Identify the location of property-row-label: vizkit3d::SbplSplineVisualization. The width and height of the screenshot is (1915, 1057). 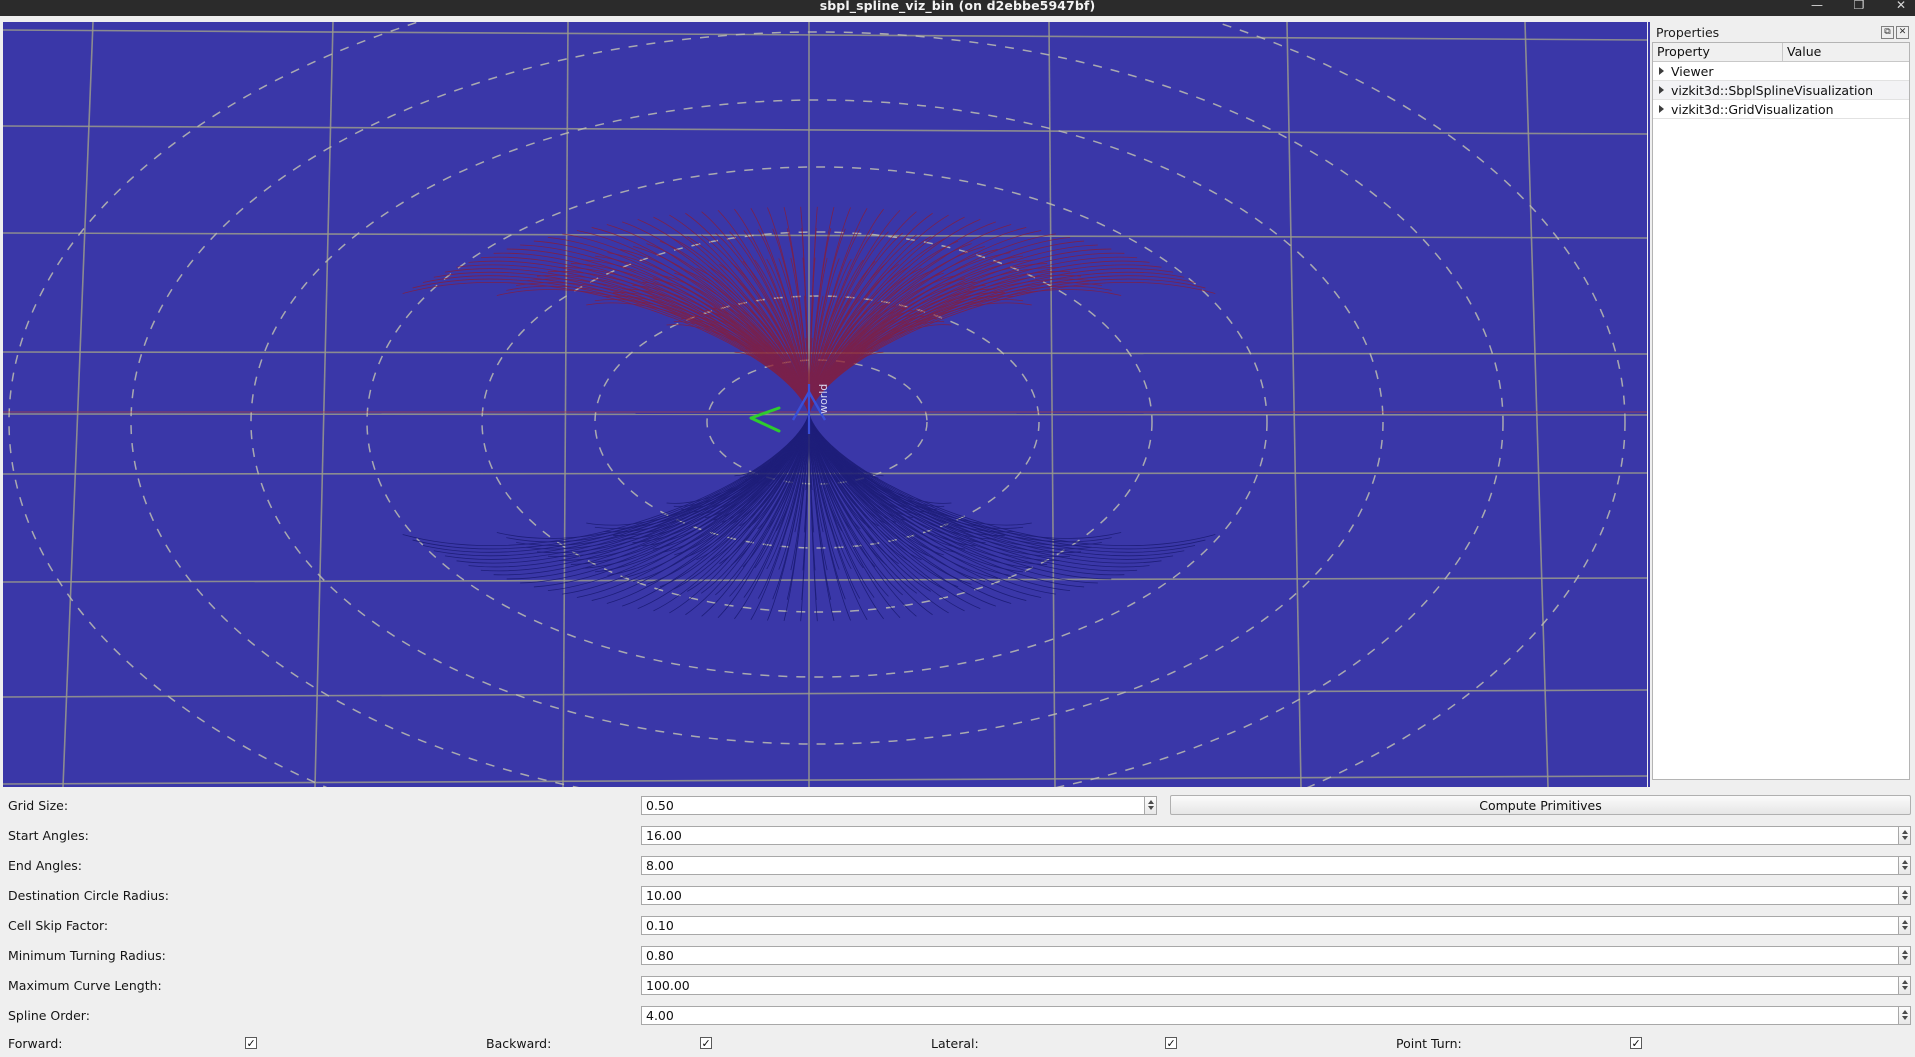
(1772, 90).